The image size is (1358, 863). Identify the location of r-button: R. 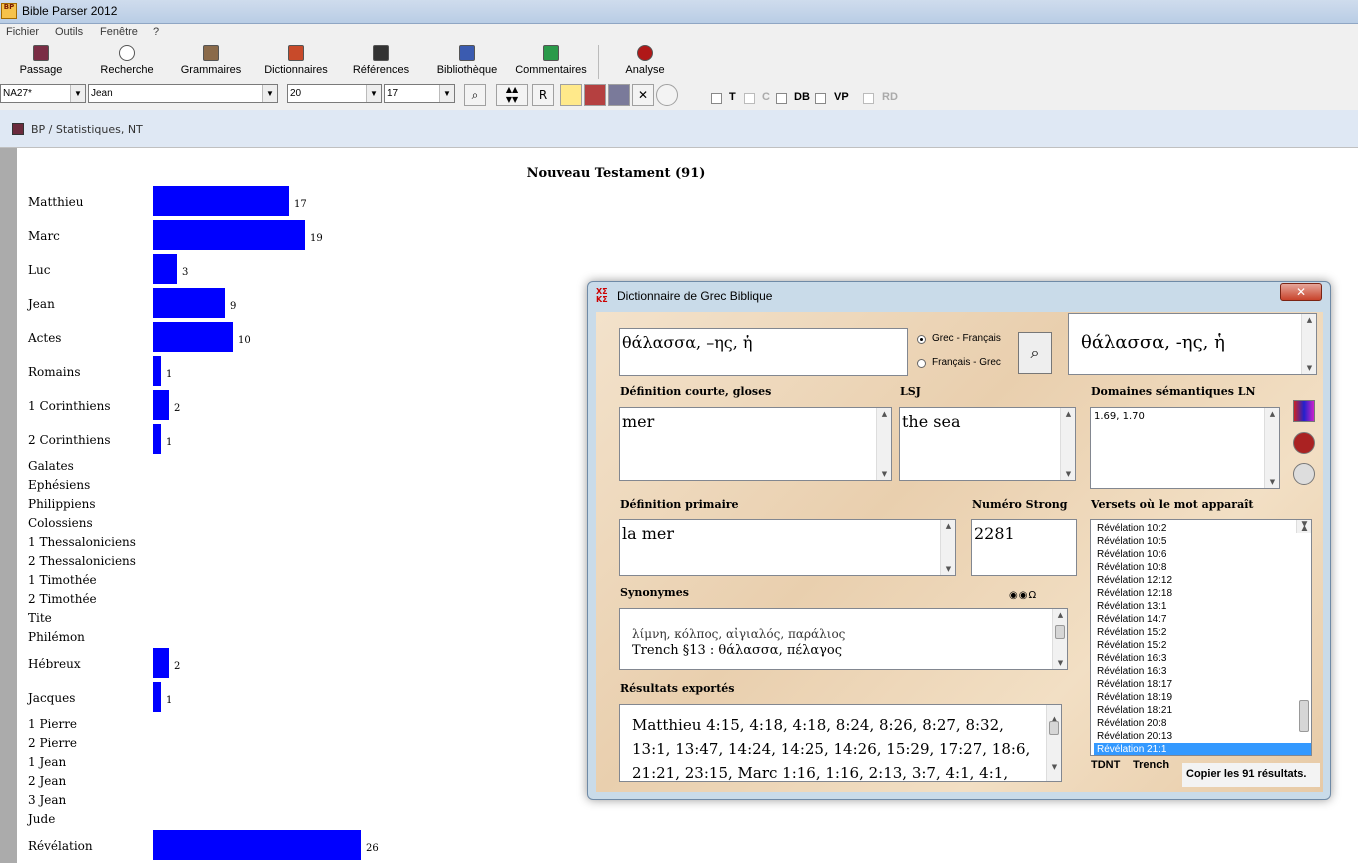
(543, 95).